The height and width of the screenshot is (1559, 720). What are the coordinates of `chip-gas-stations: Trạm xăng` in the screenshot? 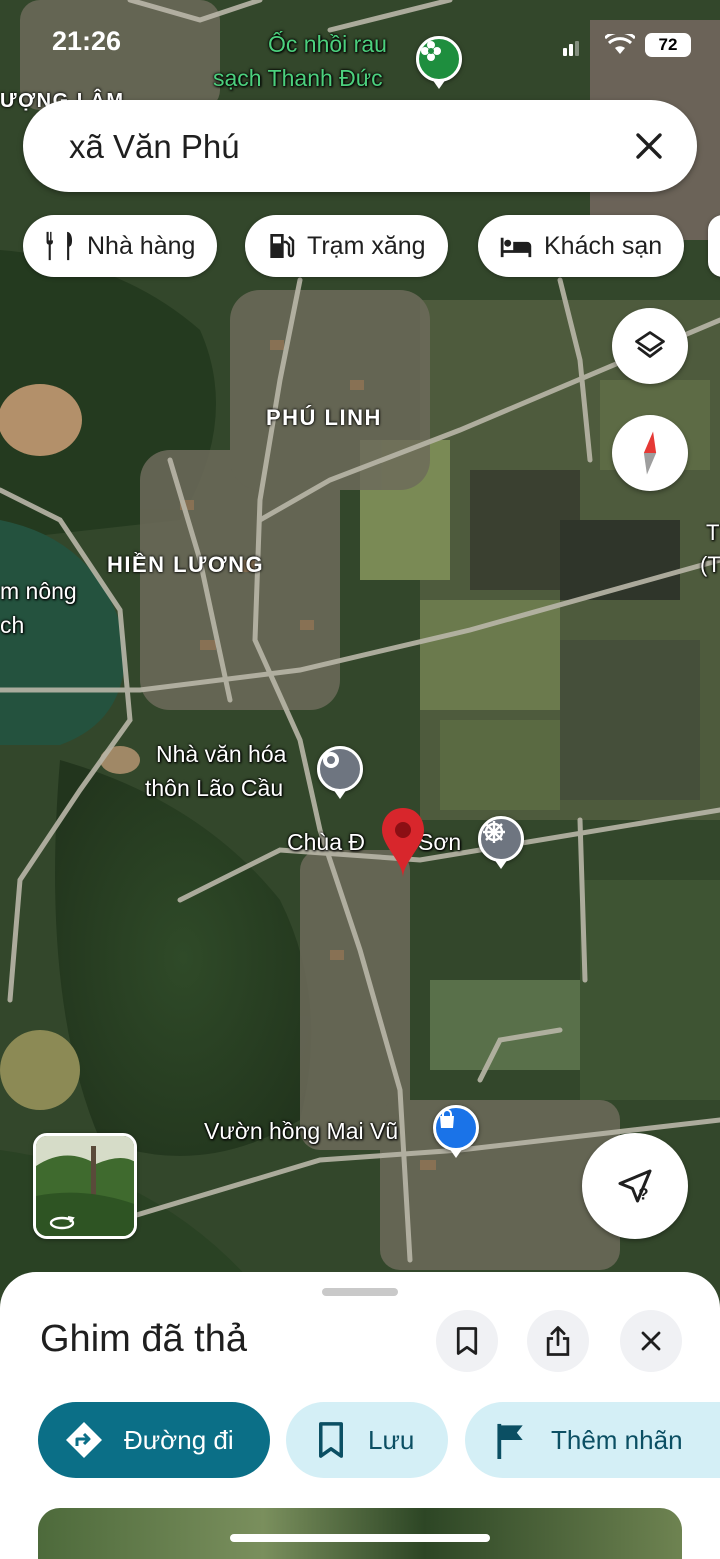 It's located at (346, 246).